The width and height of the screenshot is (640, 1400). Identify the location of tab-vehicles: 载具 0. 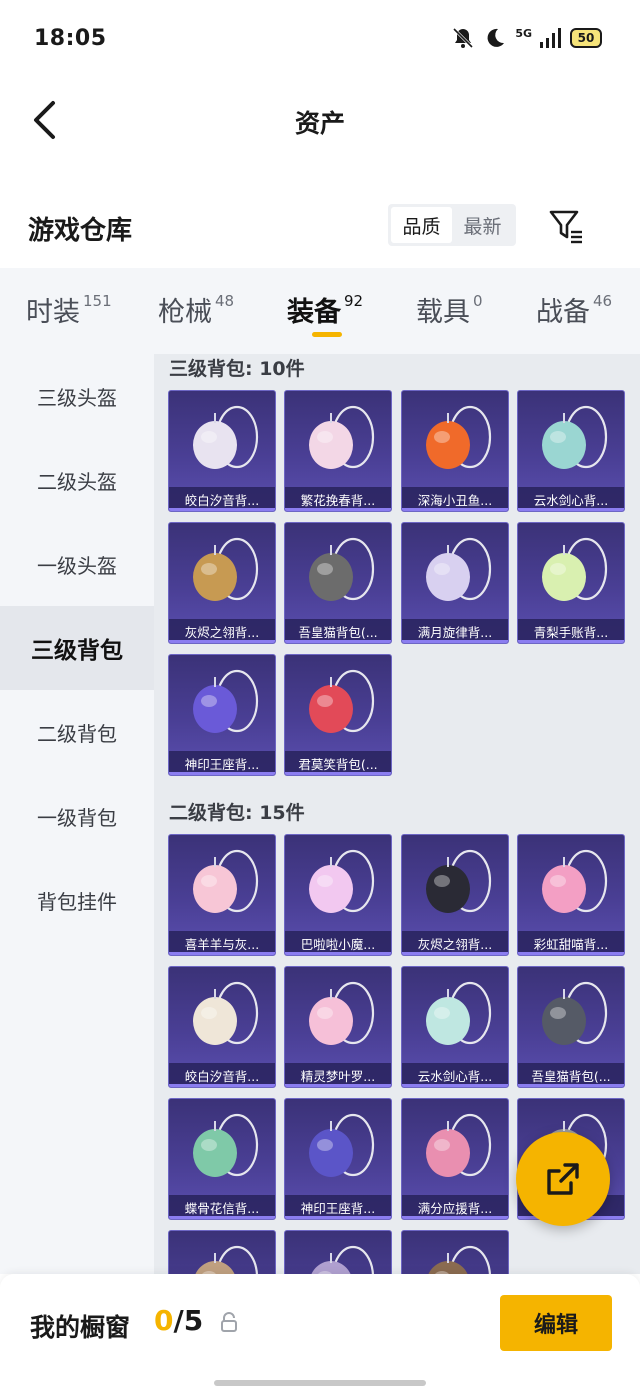
(449, 309).